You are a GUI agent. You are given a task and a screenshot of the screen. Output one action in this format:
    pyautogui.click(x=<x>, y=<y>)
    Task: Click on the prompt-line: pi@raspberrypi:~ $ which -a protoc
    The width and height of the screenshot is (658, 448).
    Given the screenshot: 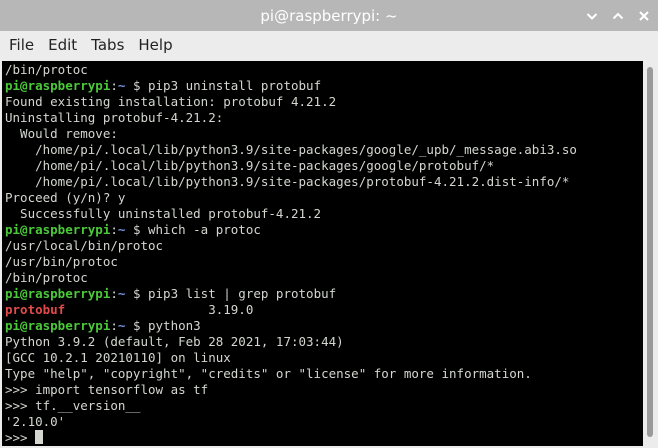 What is the action you would take?
    pyautogui.click(x=291, y=230)
    